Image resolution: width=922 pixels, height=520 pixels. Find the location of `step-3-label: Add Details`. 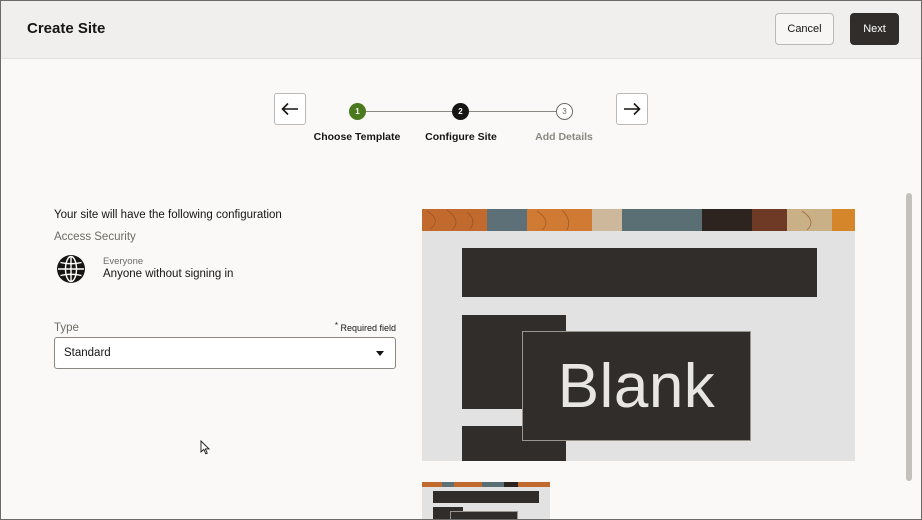

step-3-label: Add Details is located at coordinates (564, 137).